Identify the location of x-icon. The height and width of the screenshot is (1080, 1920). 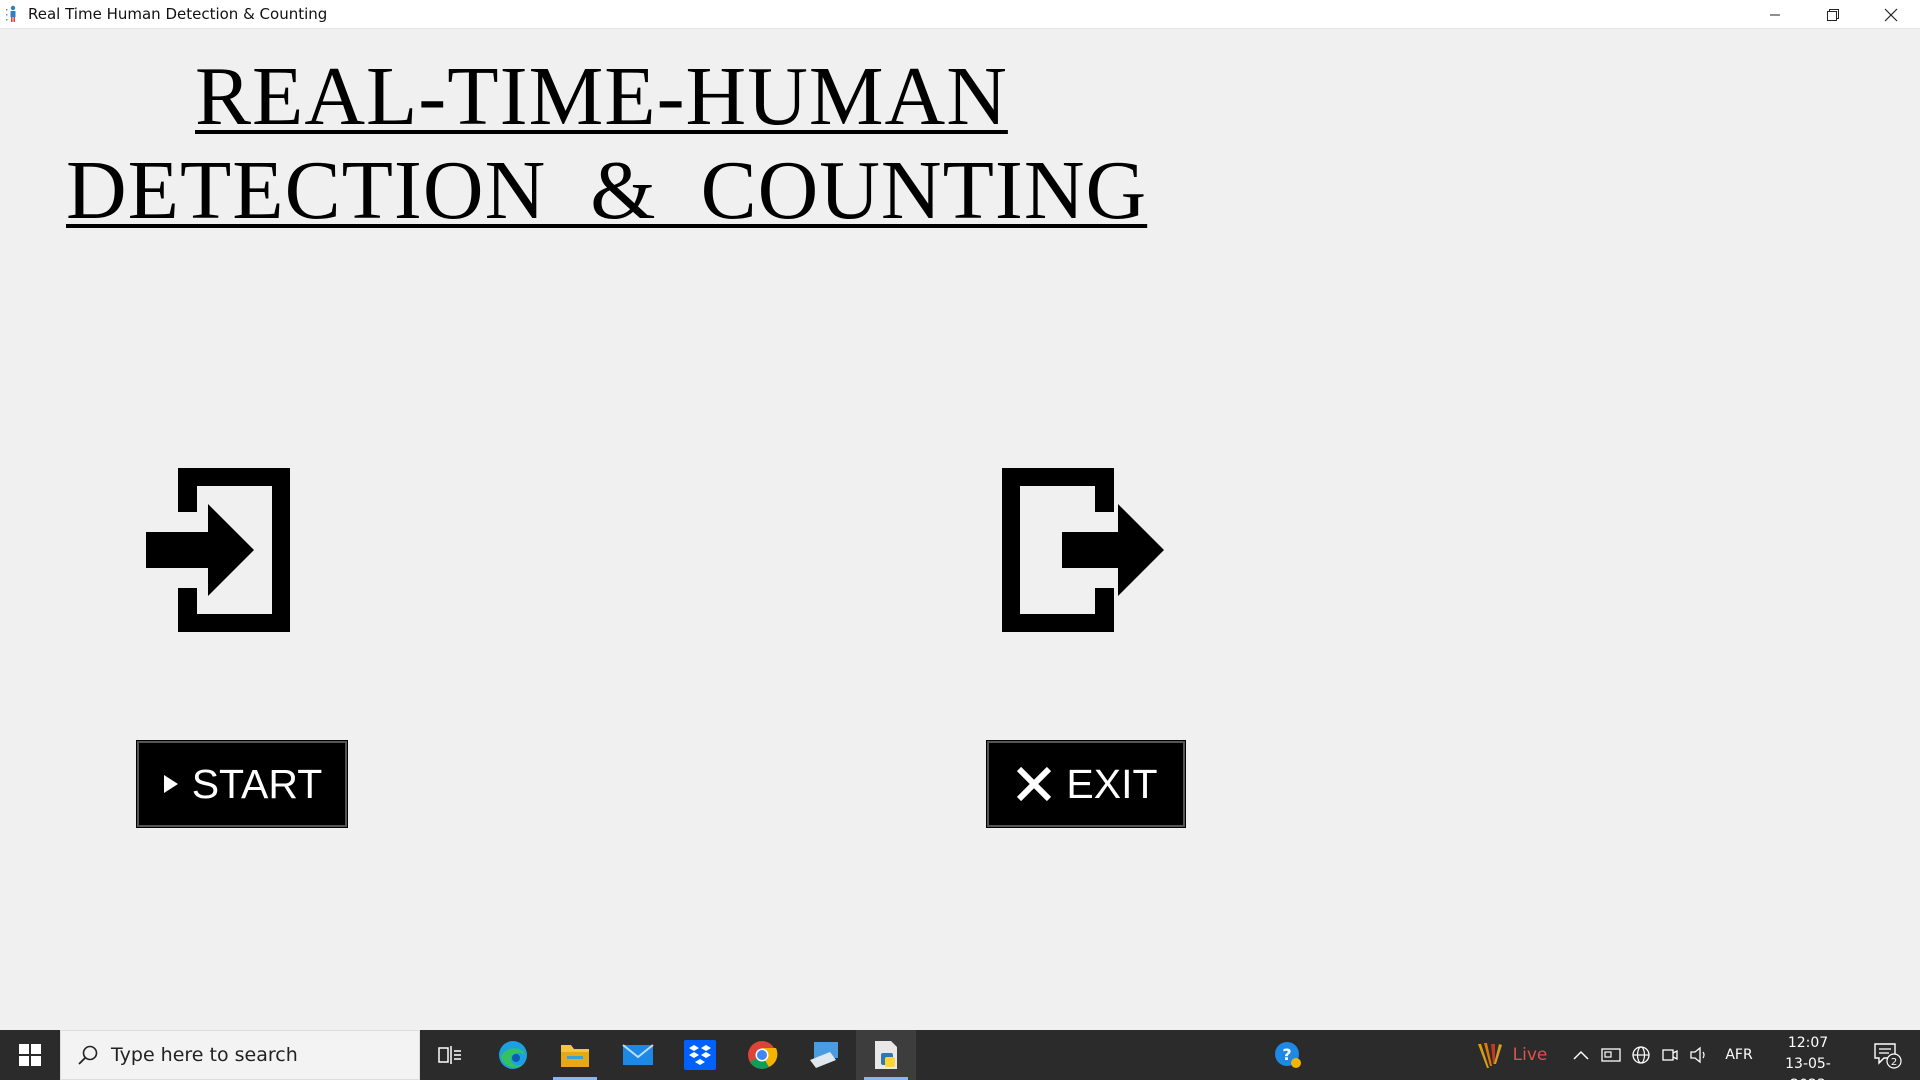
(1034, 784).